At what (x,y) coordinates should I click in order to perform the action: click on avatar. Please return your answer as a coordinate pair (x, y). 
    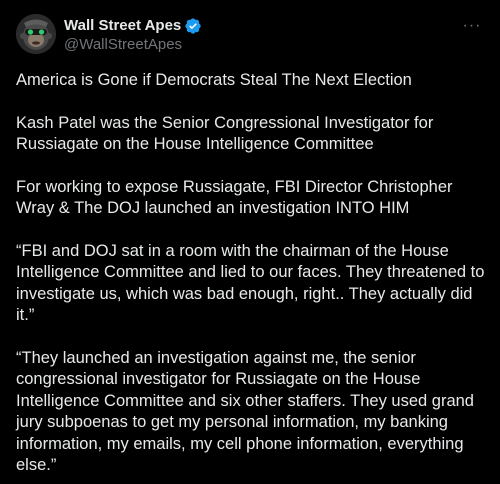
    Looking at the image, I should click on (36, 34).